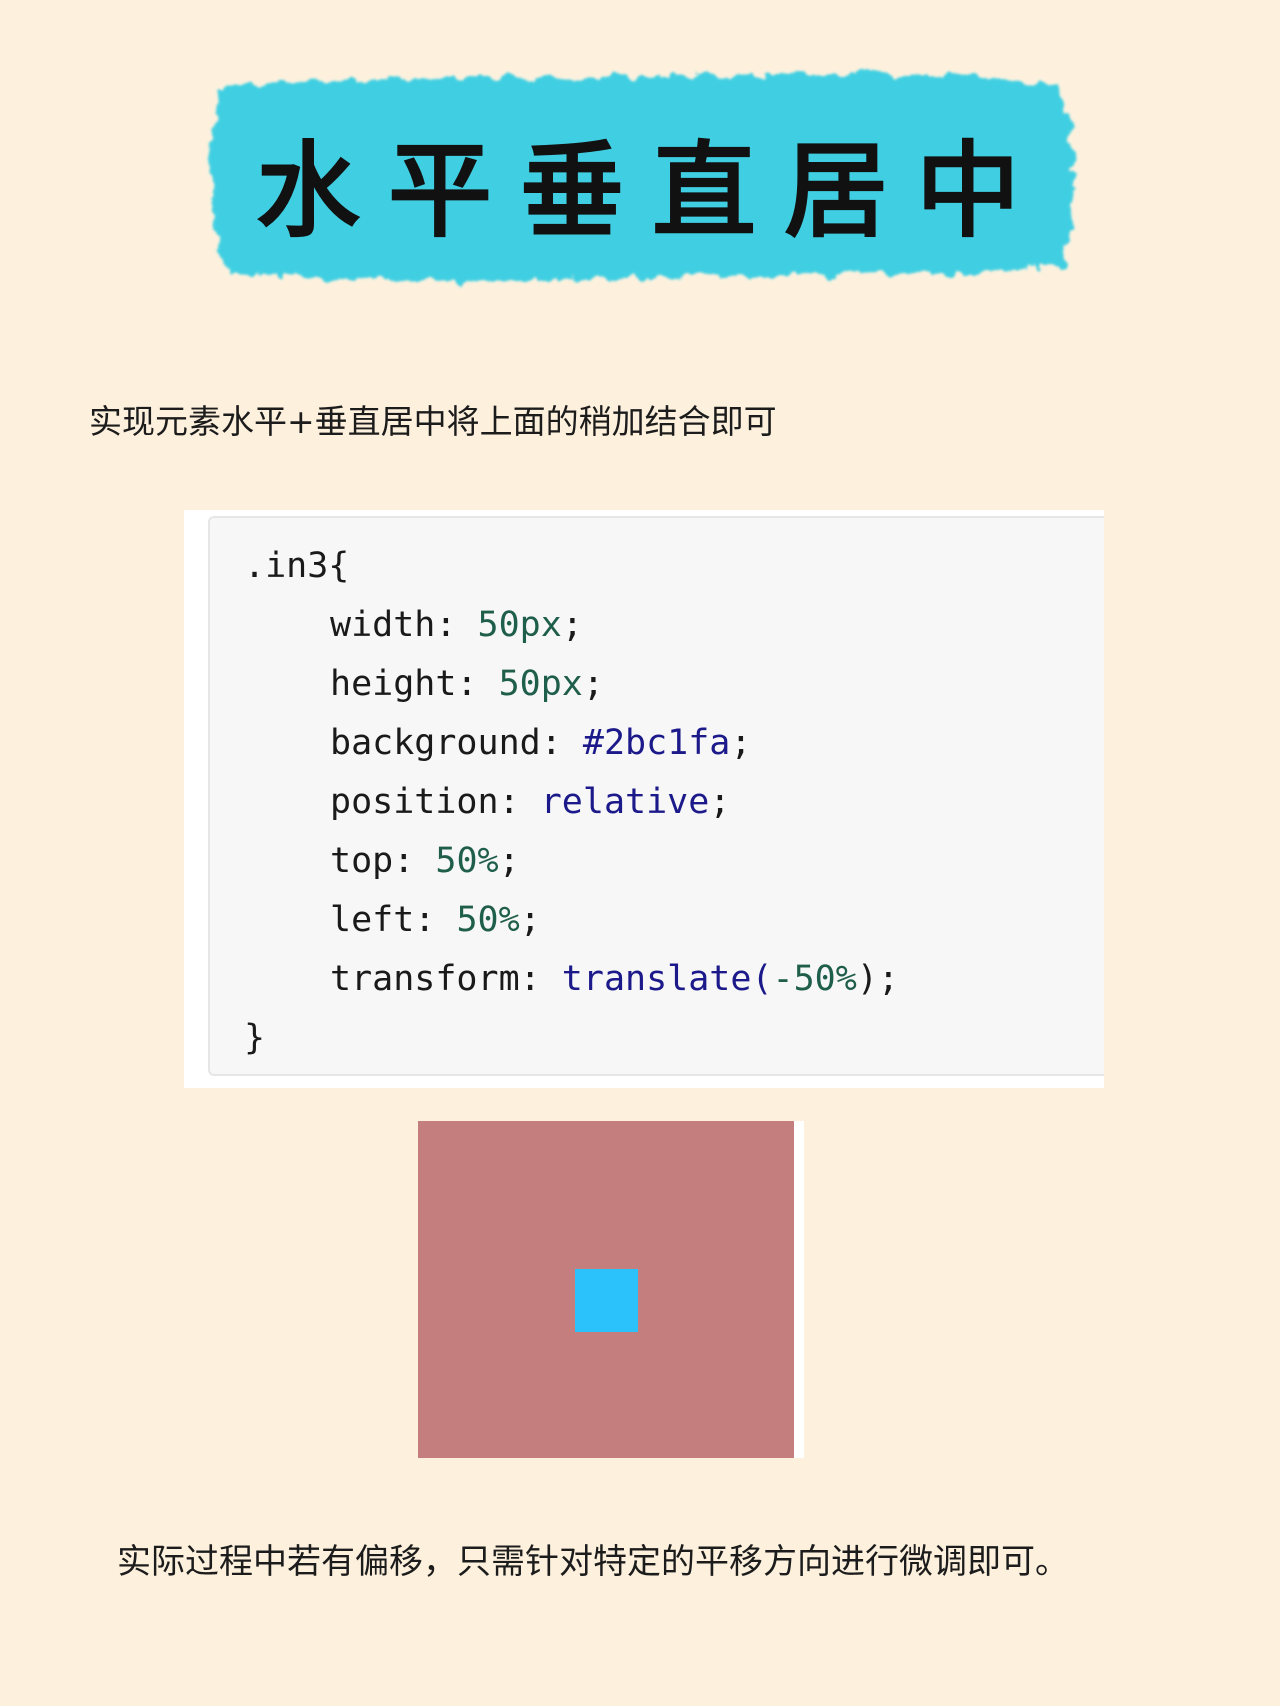  Describe the element at coordinates (297, 566) in the screenshot. I see `code-selector: .in3{` at that location.